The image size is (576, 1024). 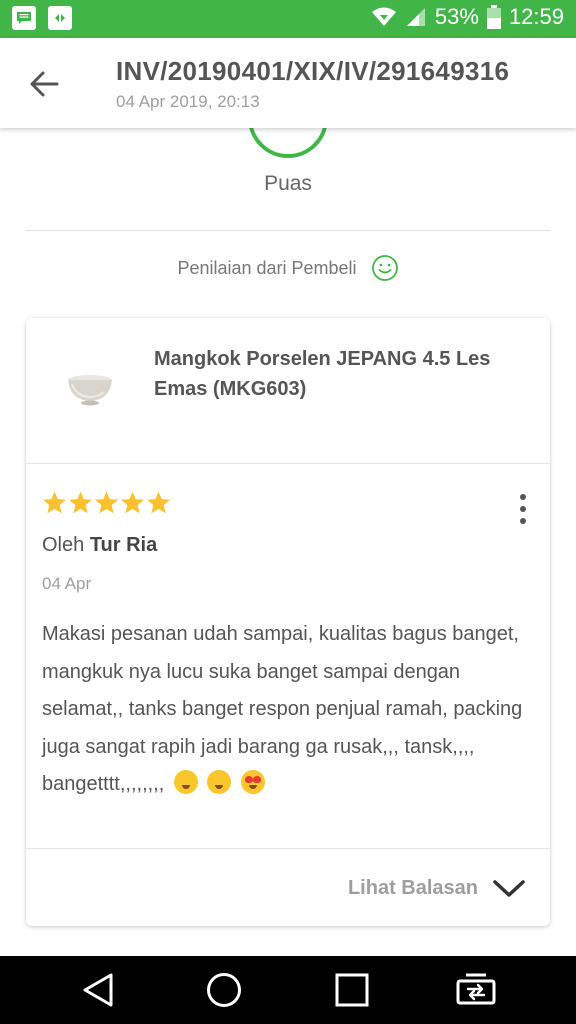 I want to click on more-options-button, so click(x=523, y=509).